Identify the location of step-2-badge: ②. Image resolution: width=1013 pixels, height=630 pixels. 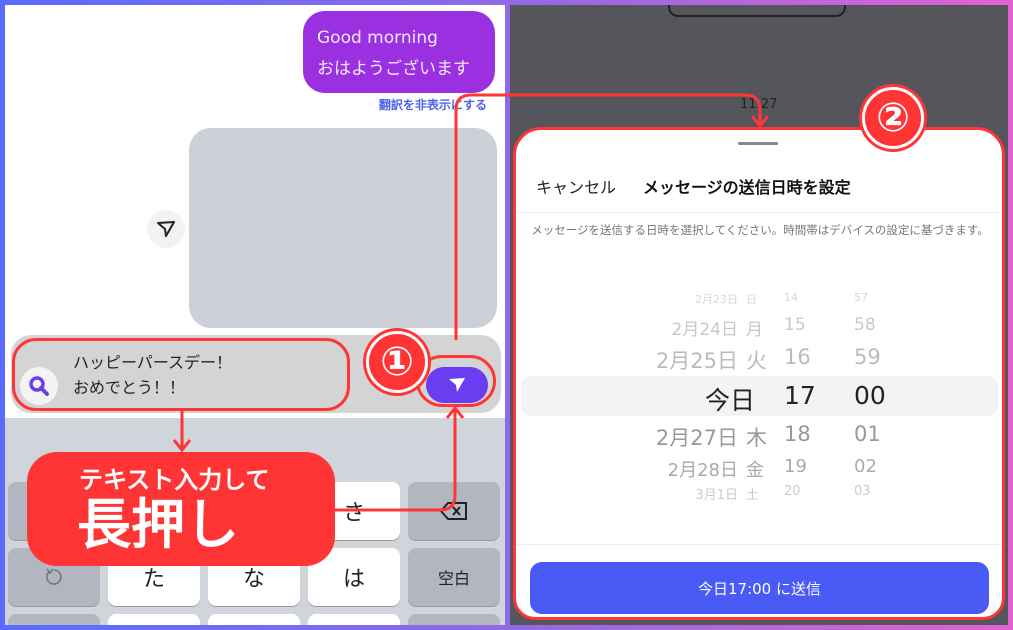
(893, 118).